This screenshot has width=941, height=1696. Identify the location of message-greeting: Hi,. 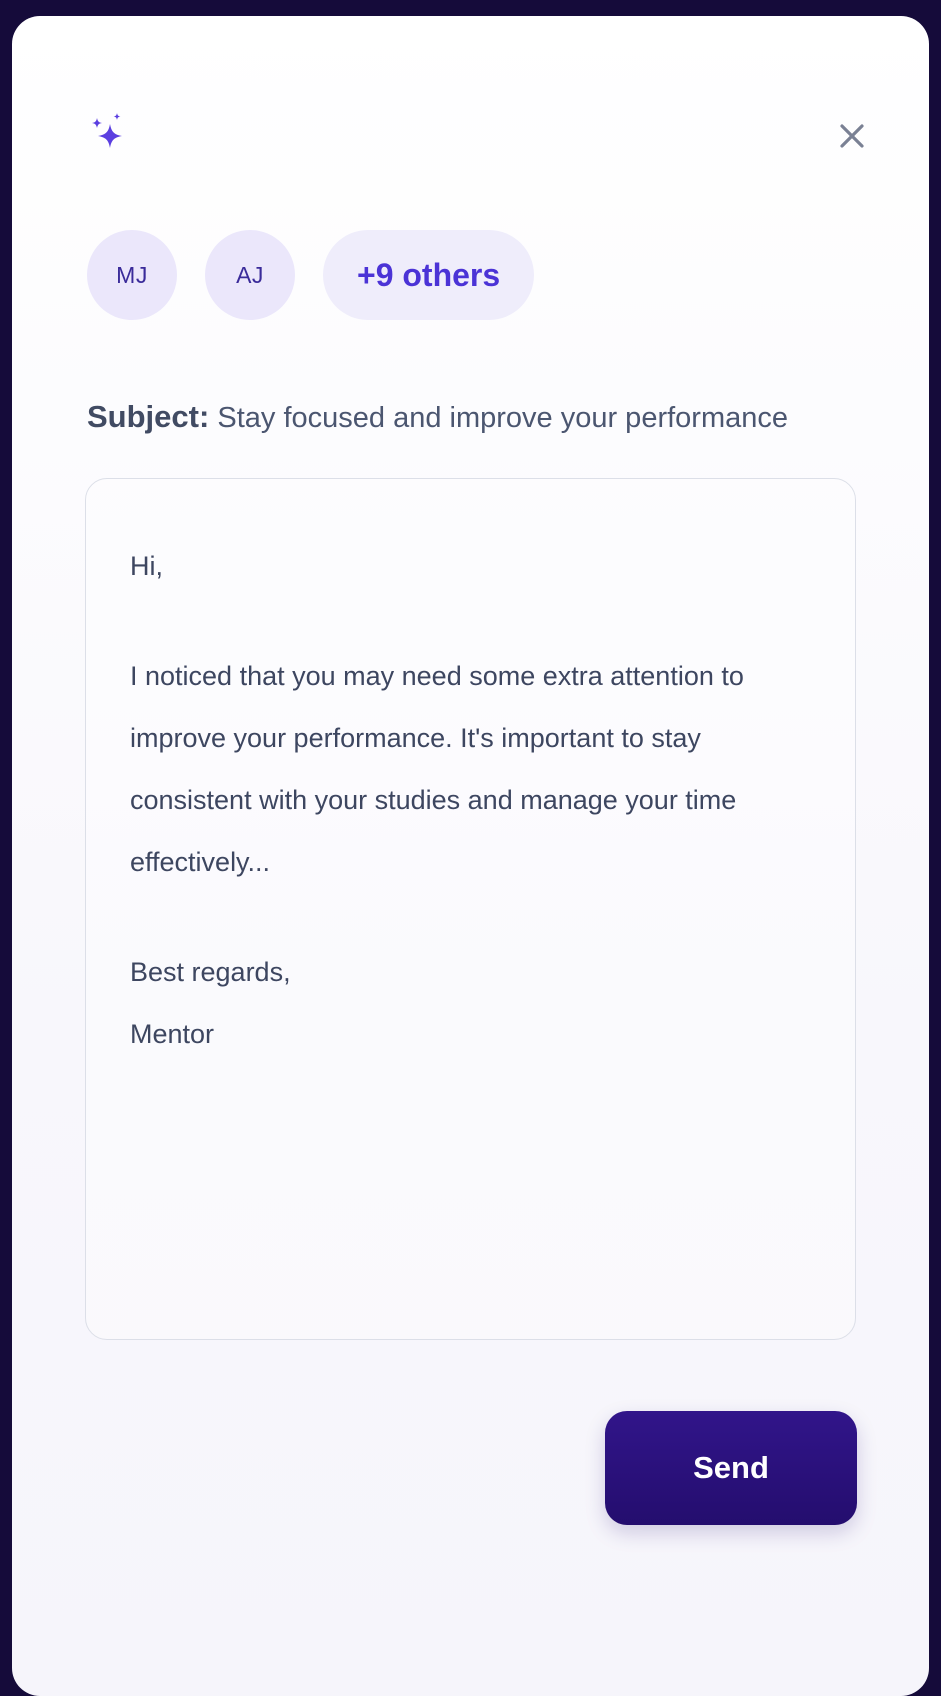
(146, 566).